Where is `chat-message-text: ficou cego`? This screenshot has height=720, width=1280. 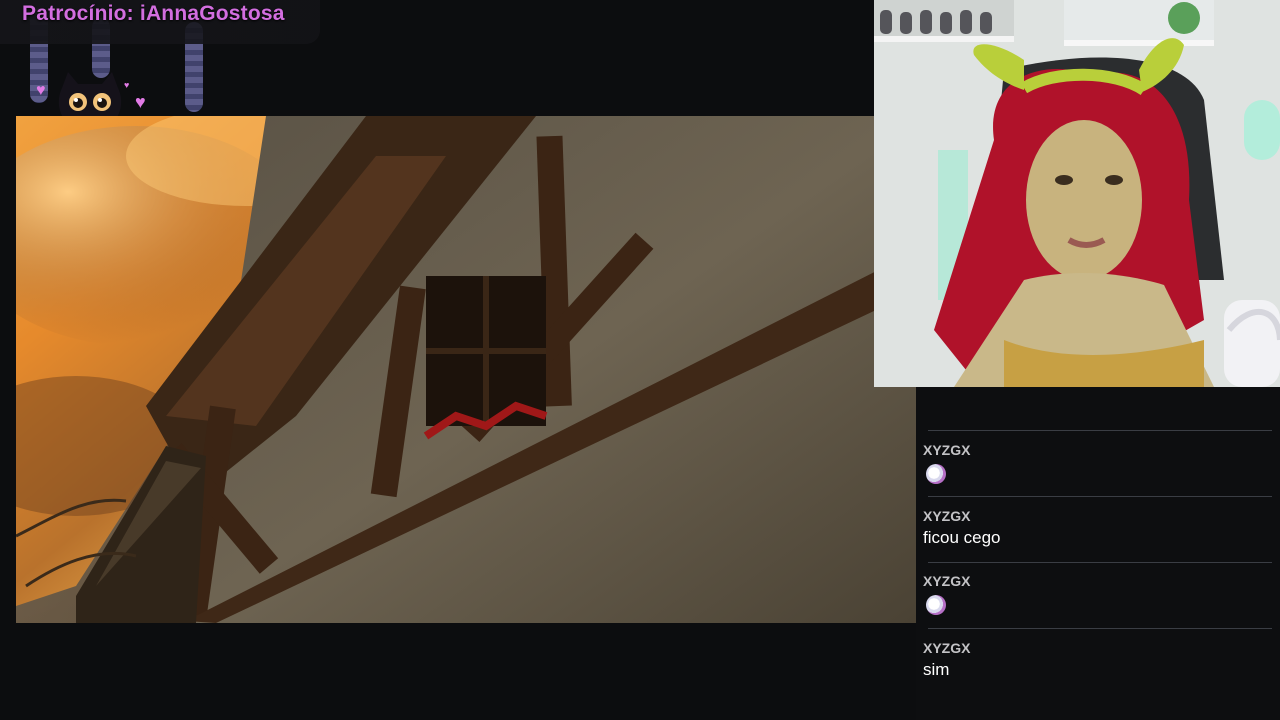
chat-message-text: ficou cego is located at coordinates (962, 537).